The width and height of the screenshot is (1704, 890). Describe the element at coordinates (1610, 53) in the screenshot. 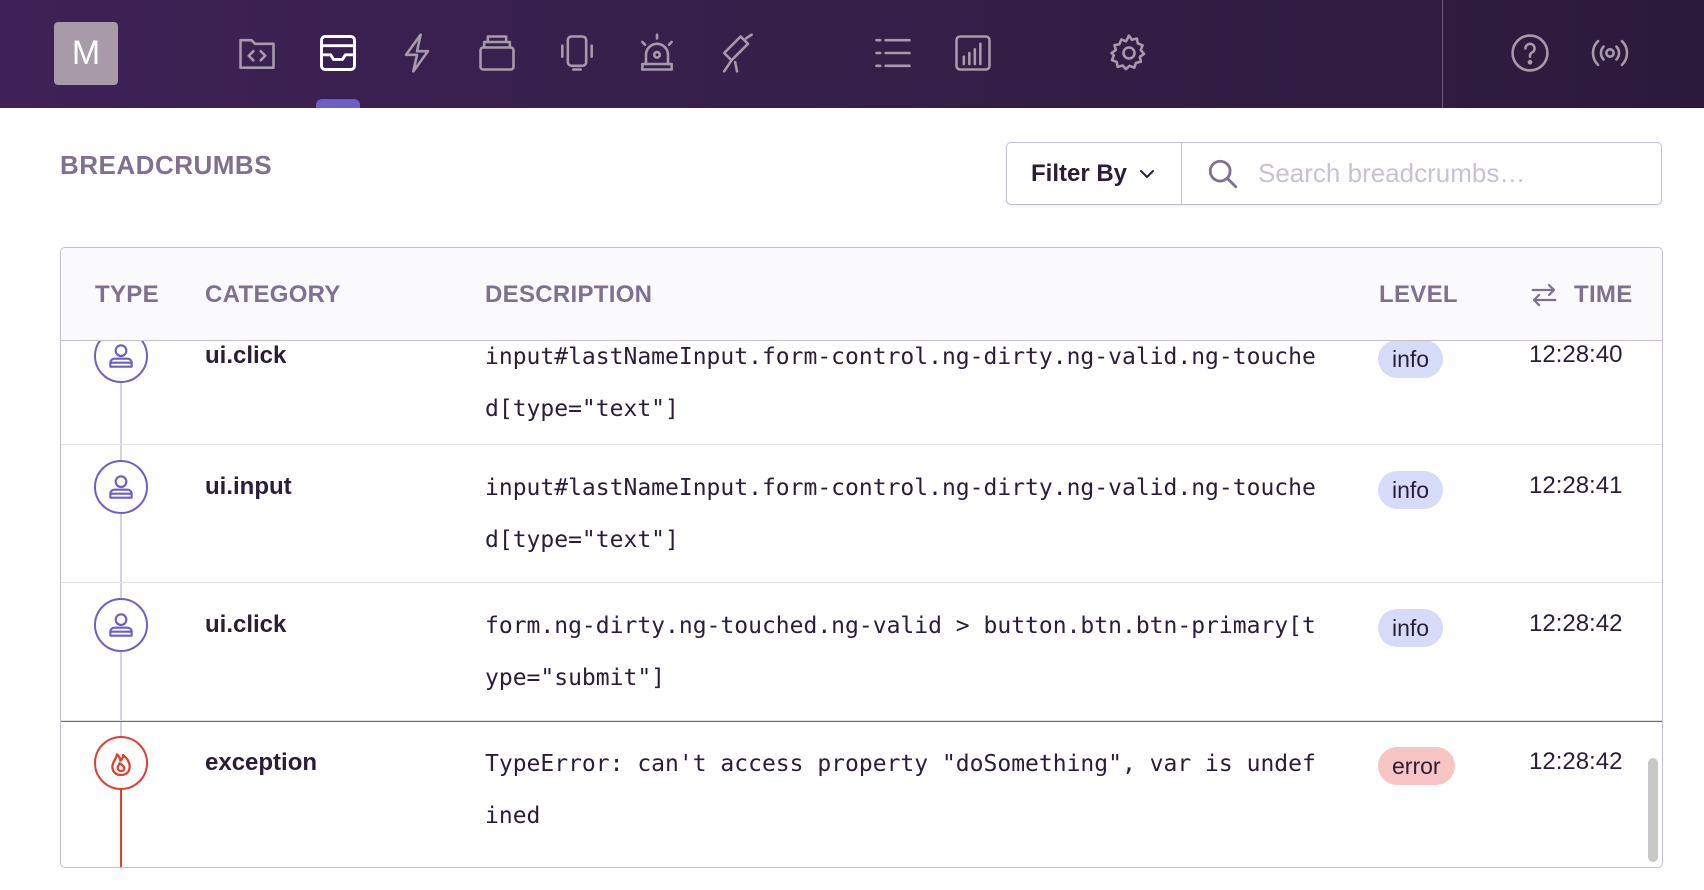

I see `broadcast-icon` at that location.